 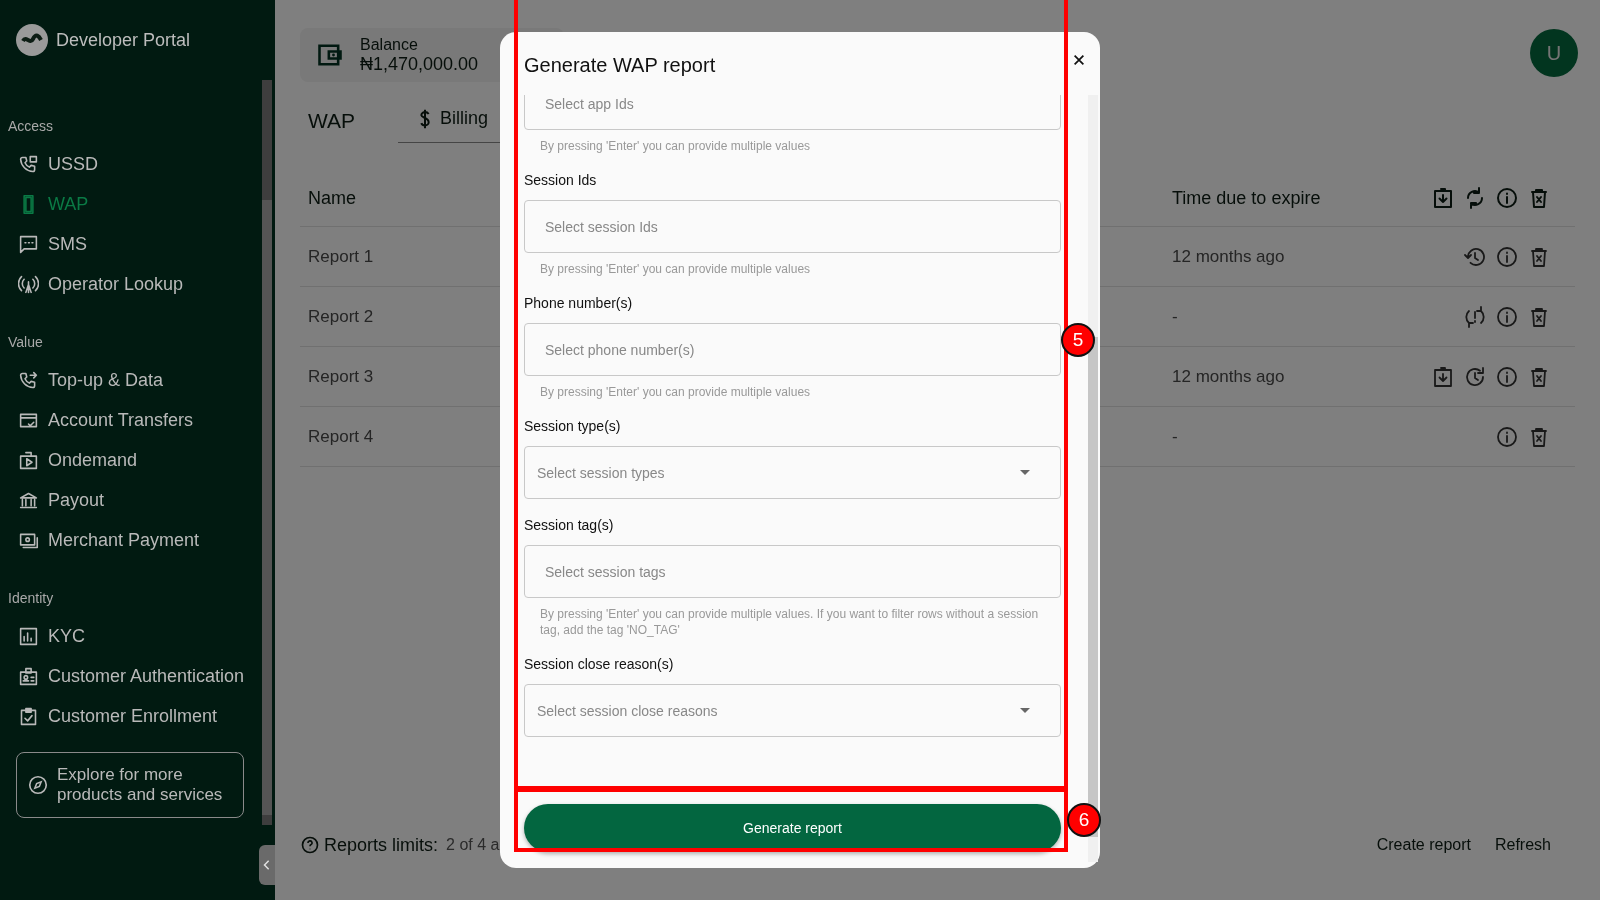 I want to click on nav-item: Merchant Payment, so click(x=137, y=540).